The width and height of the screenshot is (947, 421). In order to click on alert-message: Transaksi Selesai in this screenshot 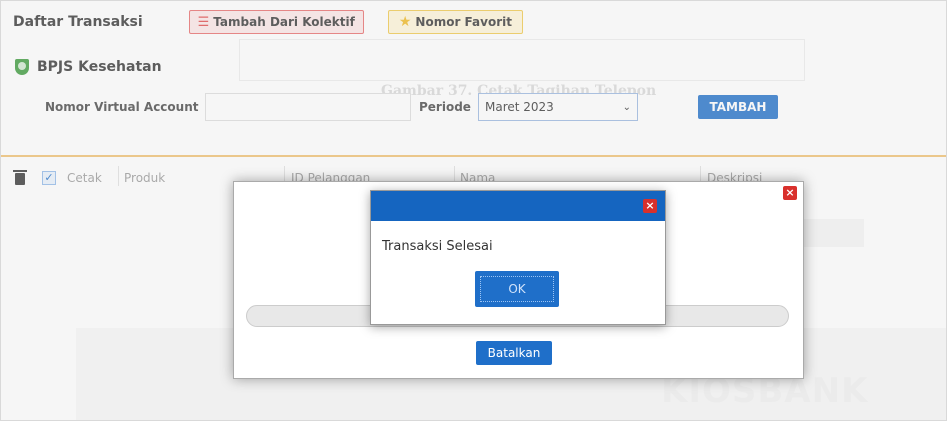, I will do `click(437, 246)`.